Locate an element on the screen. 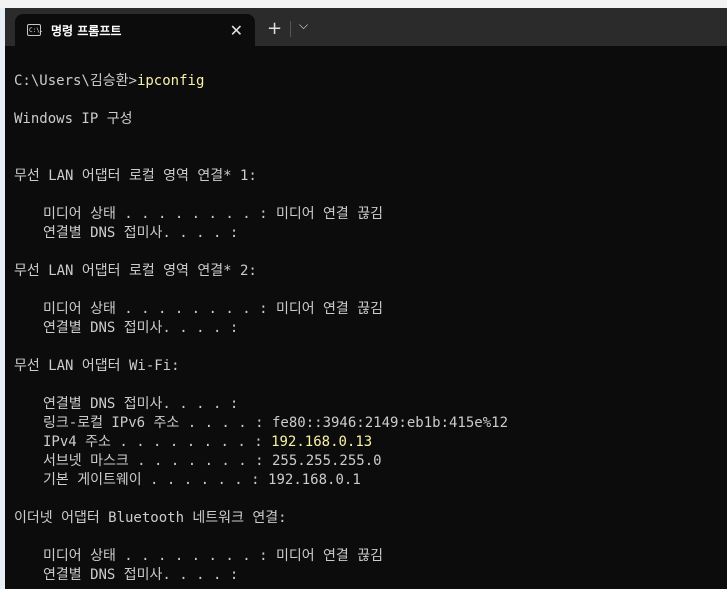 This screenshot has height=589, width=727. wifi-title: 무선 LAN 어댑터 Wi-Fi: is located at coordinates (97, 366).